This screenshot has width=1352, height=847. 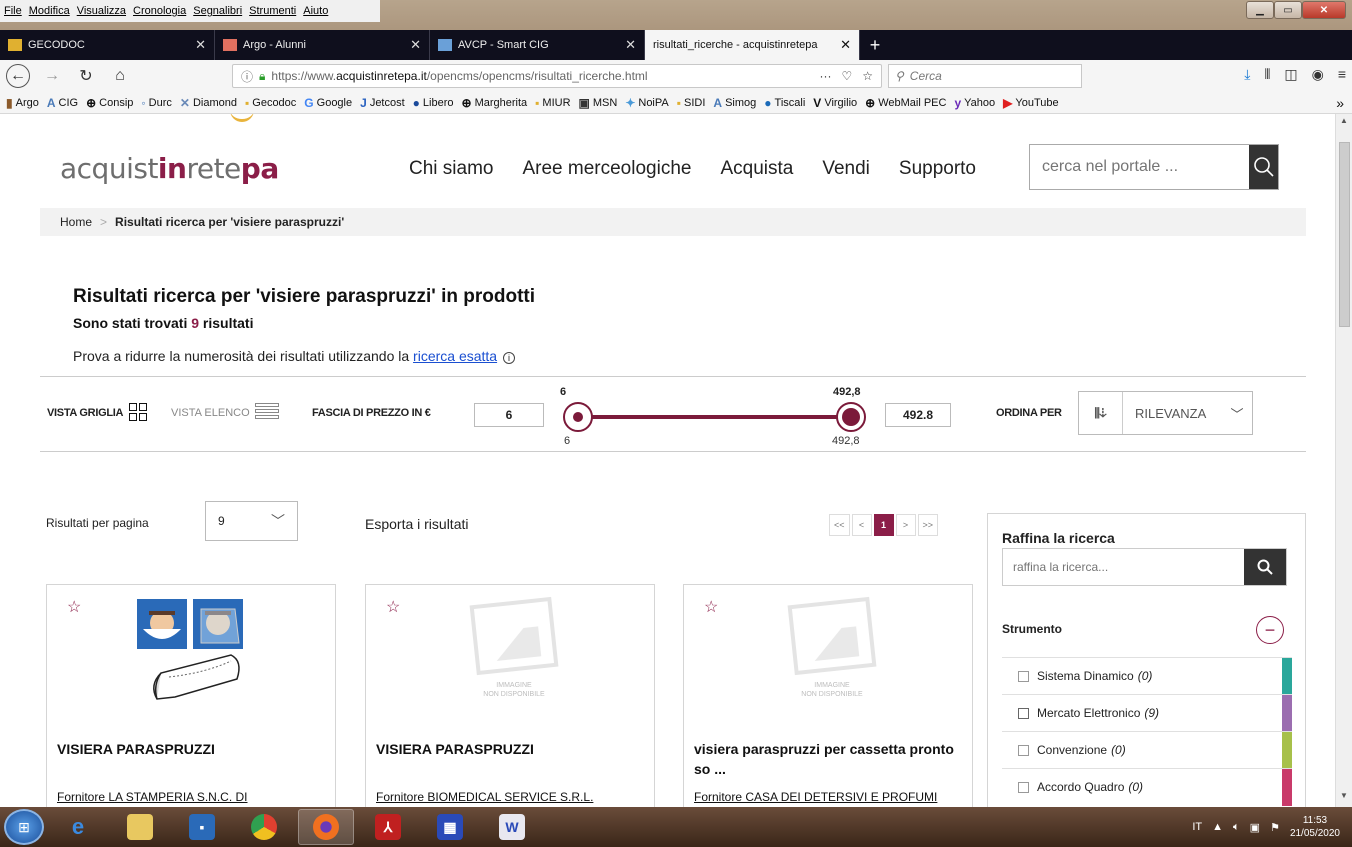 I want to click on bookmark-durc: ◦ Durc, so click(x=156, y=103).